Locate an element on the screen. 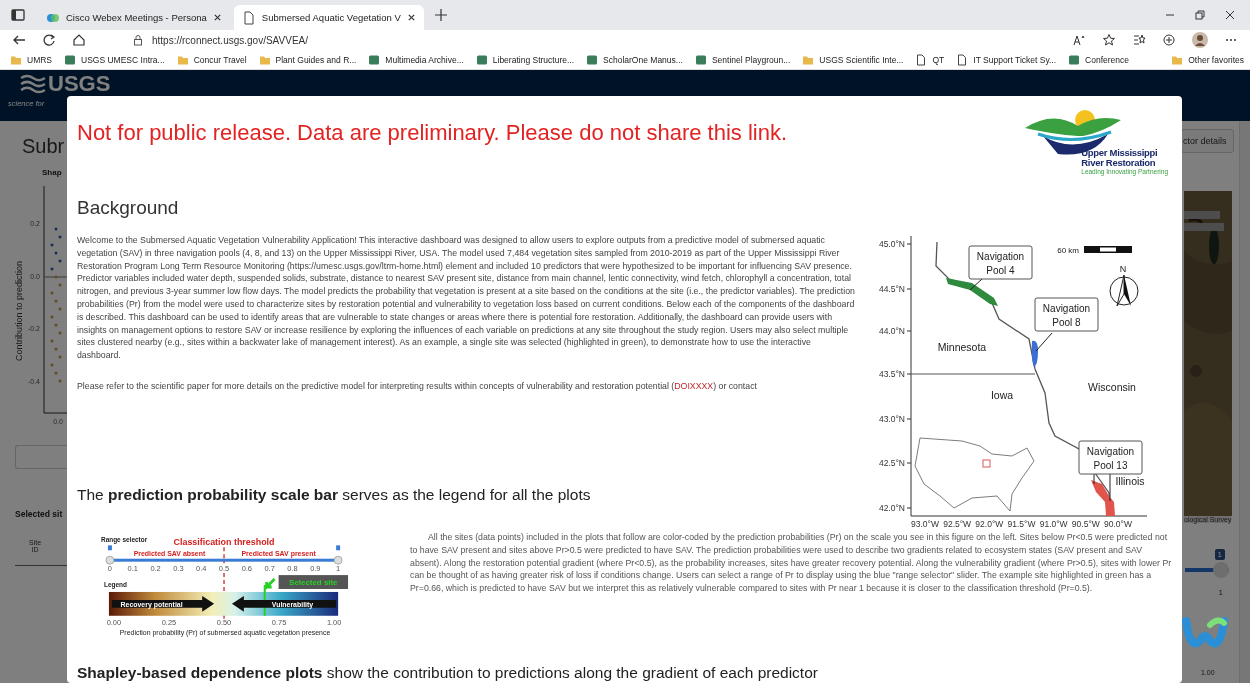 Image resolution: width=1250 pixels, height=683 pixels. sidebar-icon is located at coordinates (18, 15).